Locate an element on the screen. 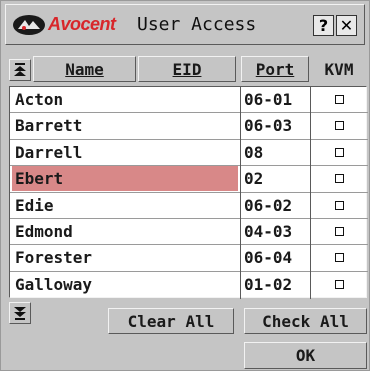 This screenshot has width=370, height=371. column-header-name: Name is located at coordinates (84, 69).